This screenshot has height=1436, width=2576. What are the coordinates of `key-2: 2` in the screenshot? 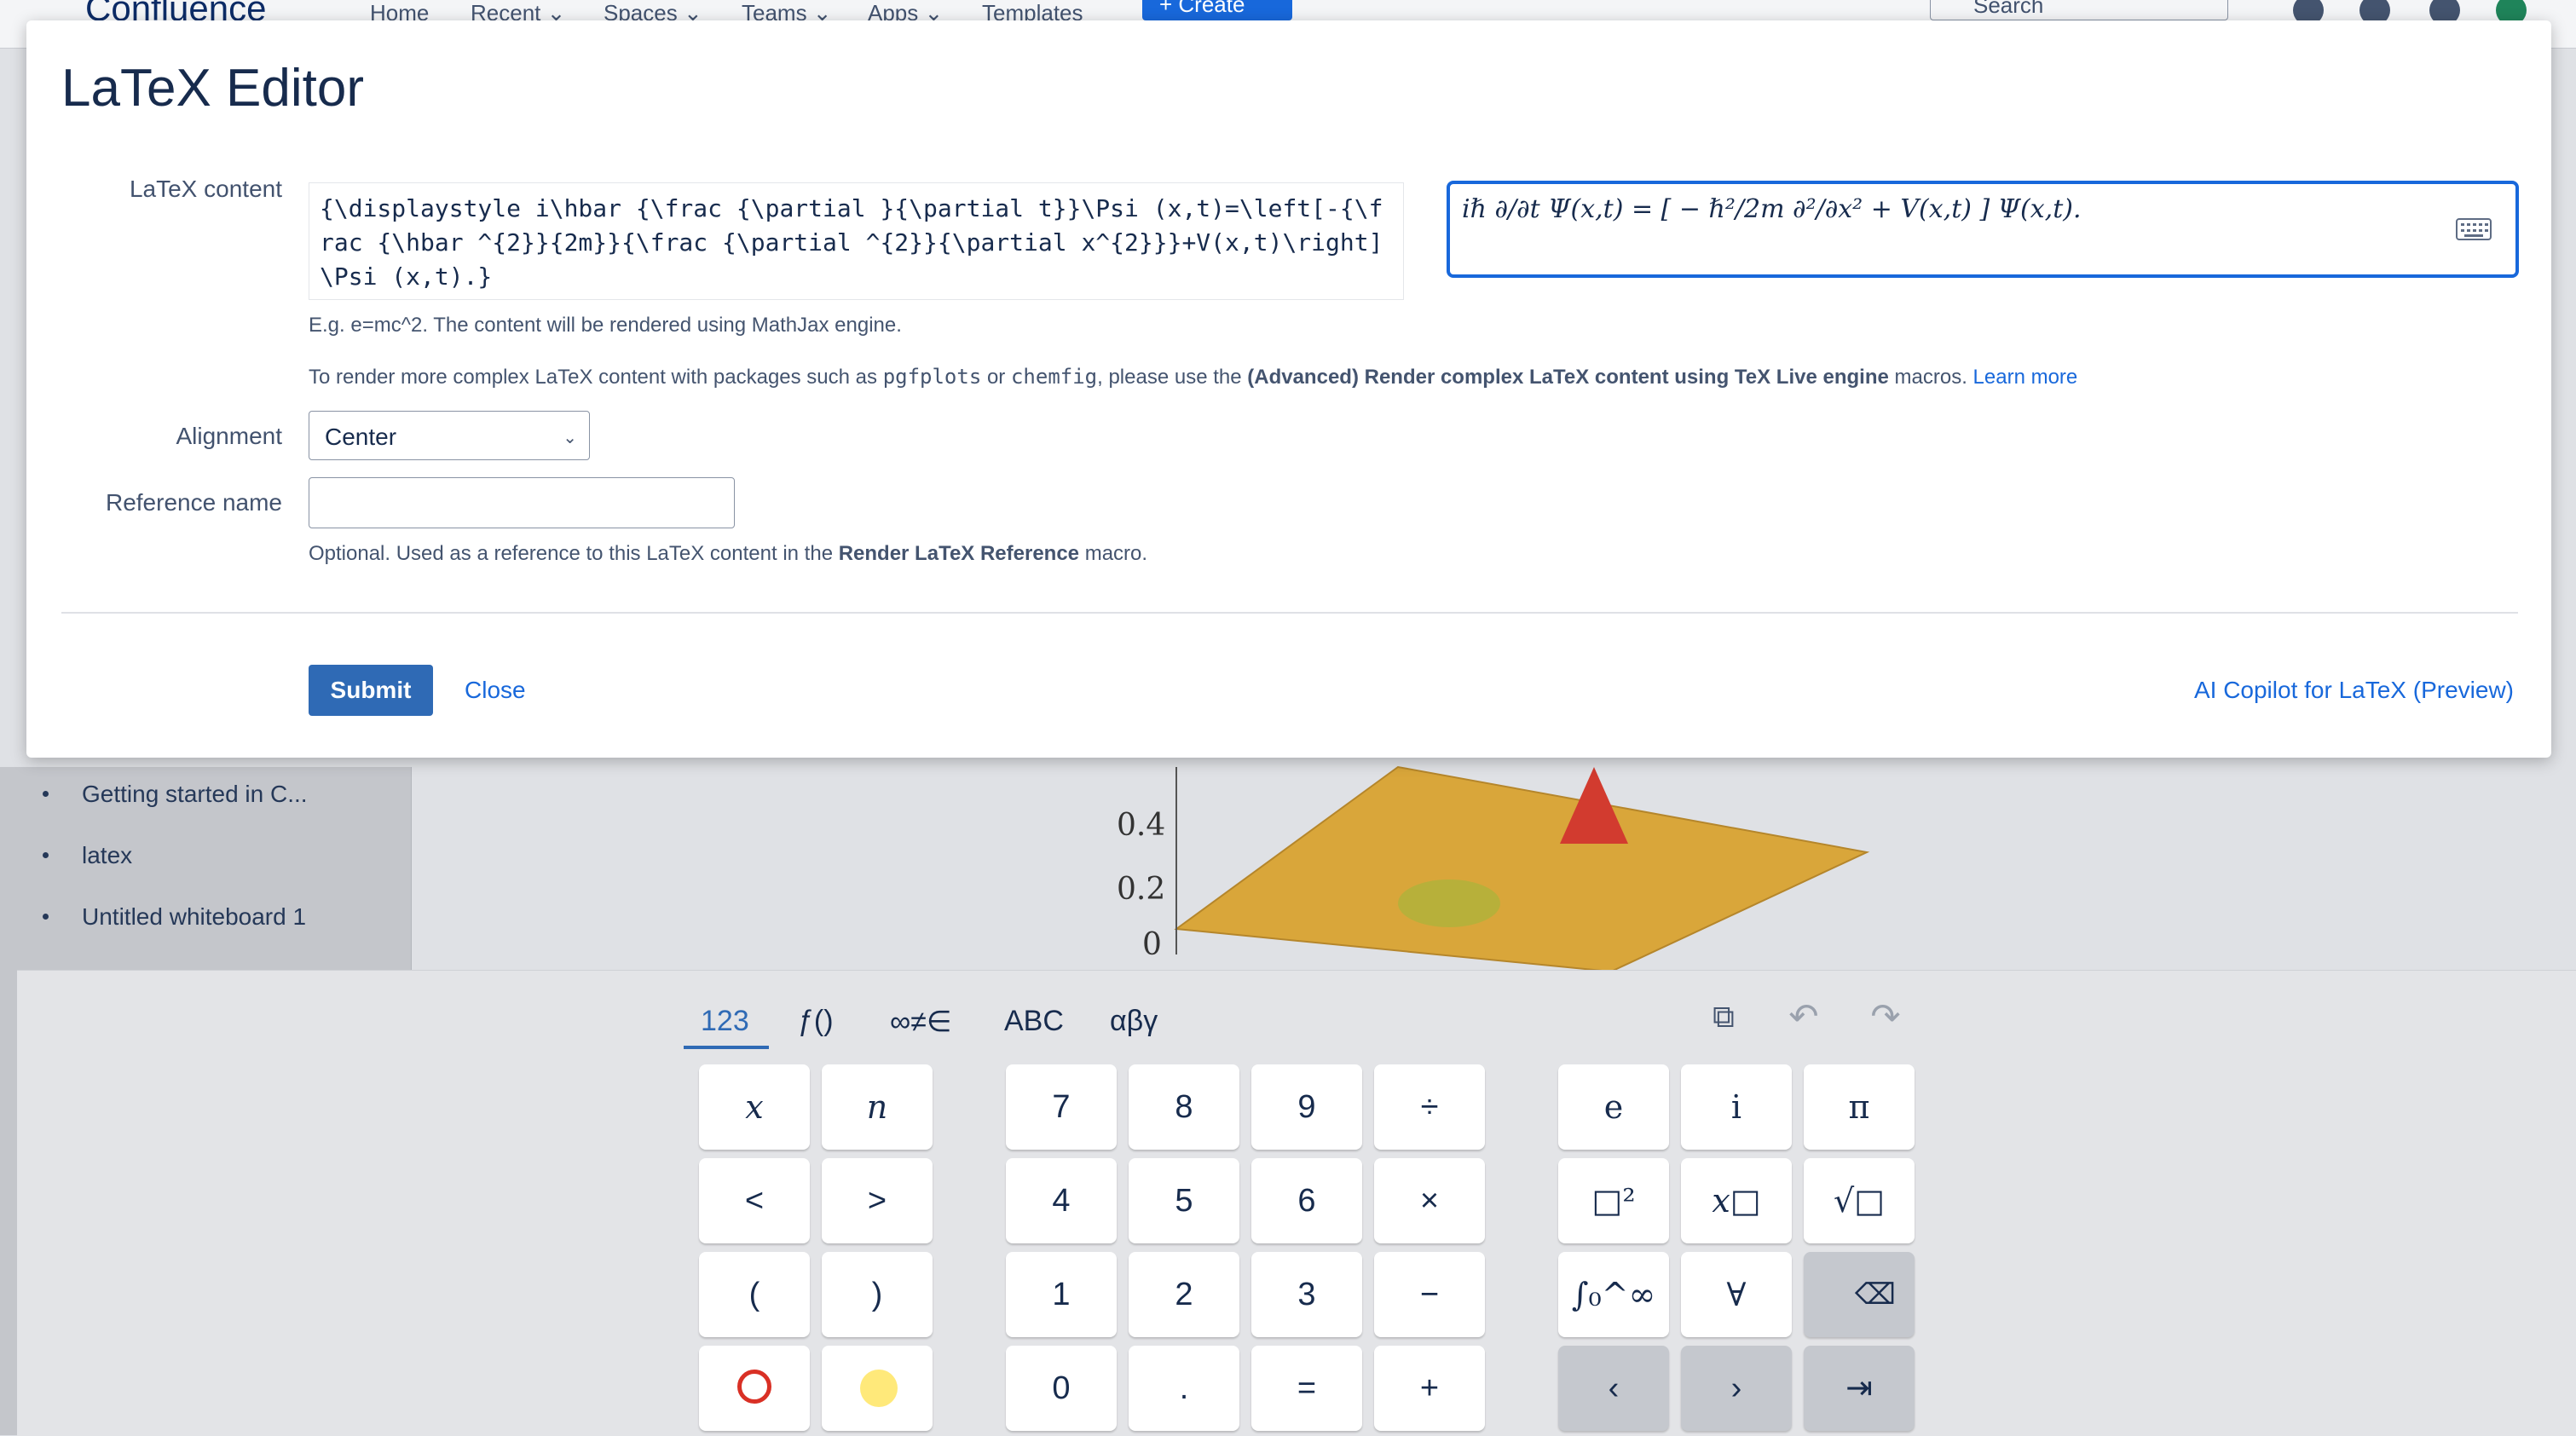 It's located at (1184, 1294).